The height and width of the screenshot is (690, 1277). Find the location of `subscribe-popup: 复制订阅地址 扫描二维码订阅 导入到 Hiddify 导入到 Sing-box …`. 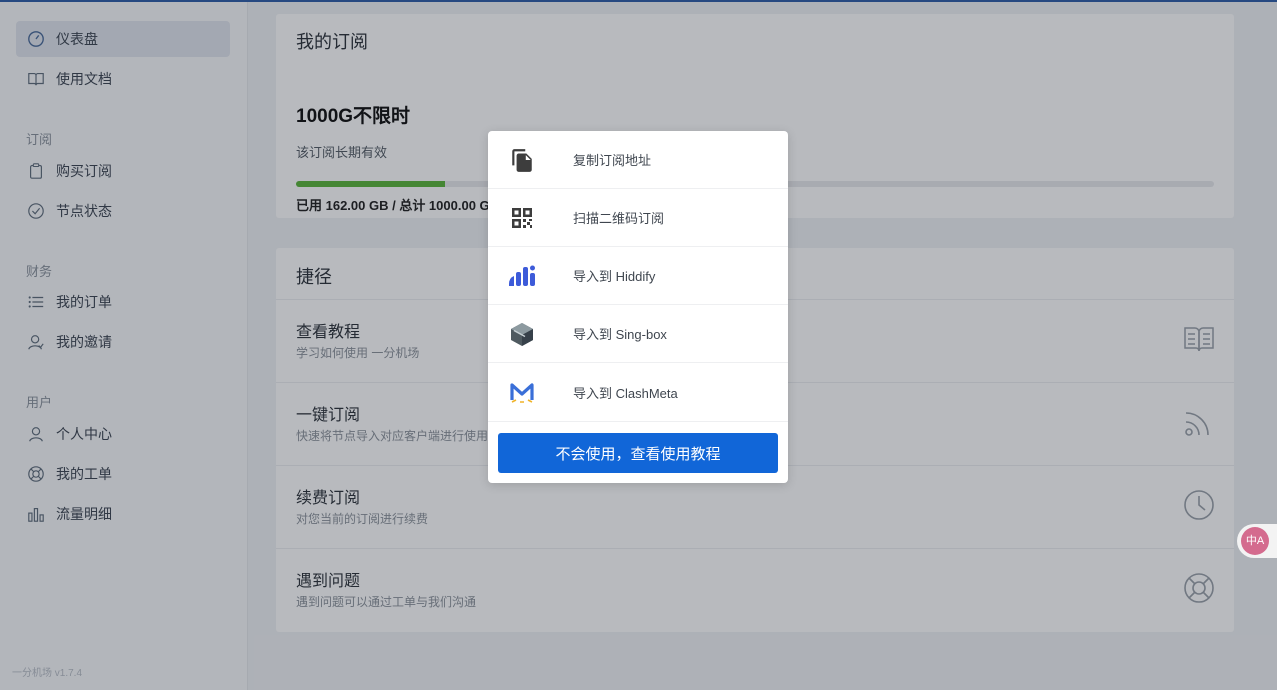

subscribe-popup: 复制订阅地址 扫描二维码订阅 导入到 Hiddify 导入到 Sing-box … is located at coordinates (638, 307).